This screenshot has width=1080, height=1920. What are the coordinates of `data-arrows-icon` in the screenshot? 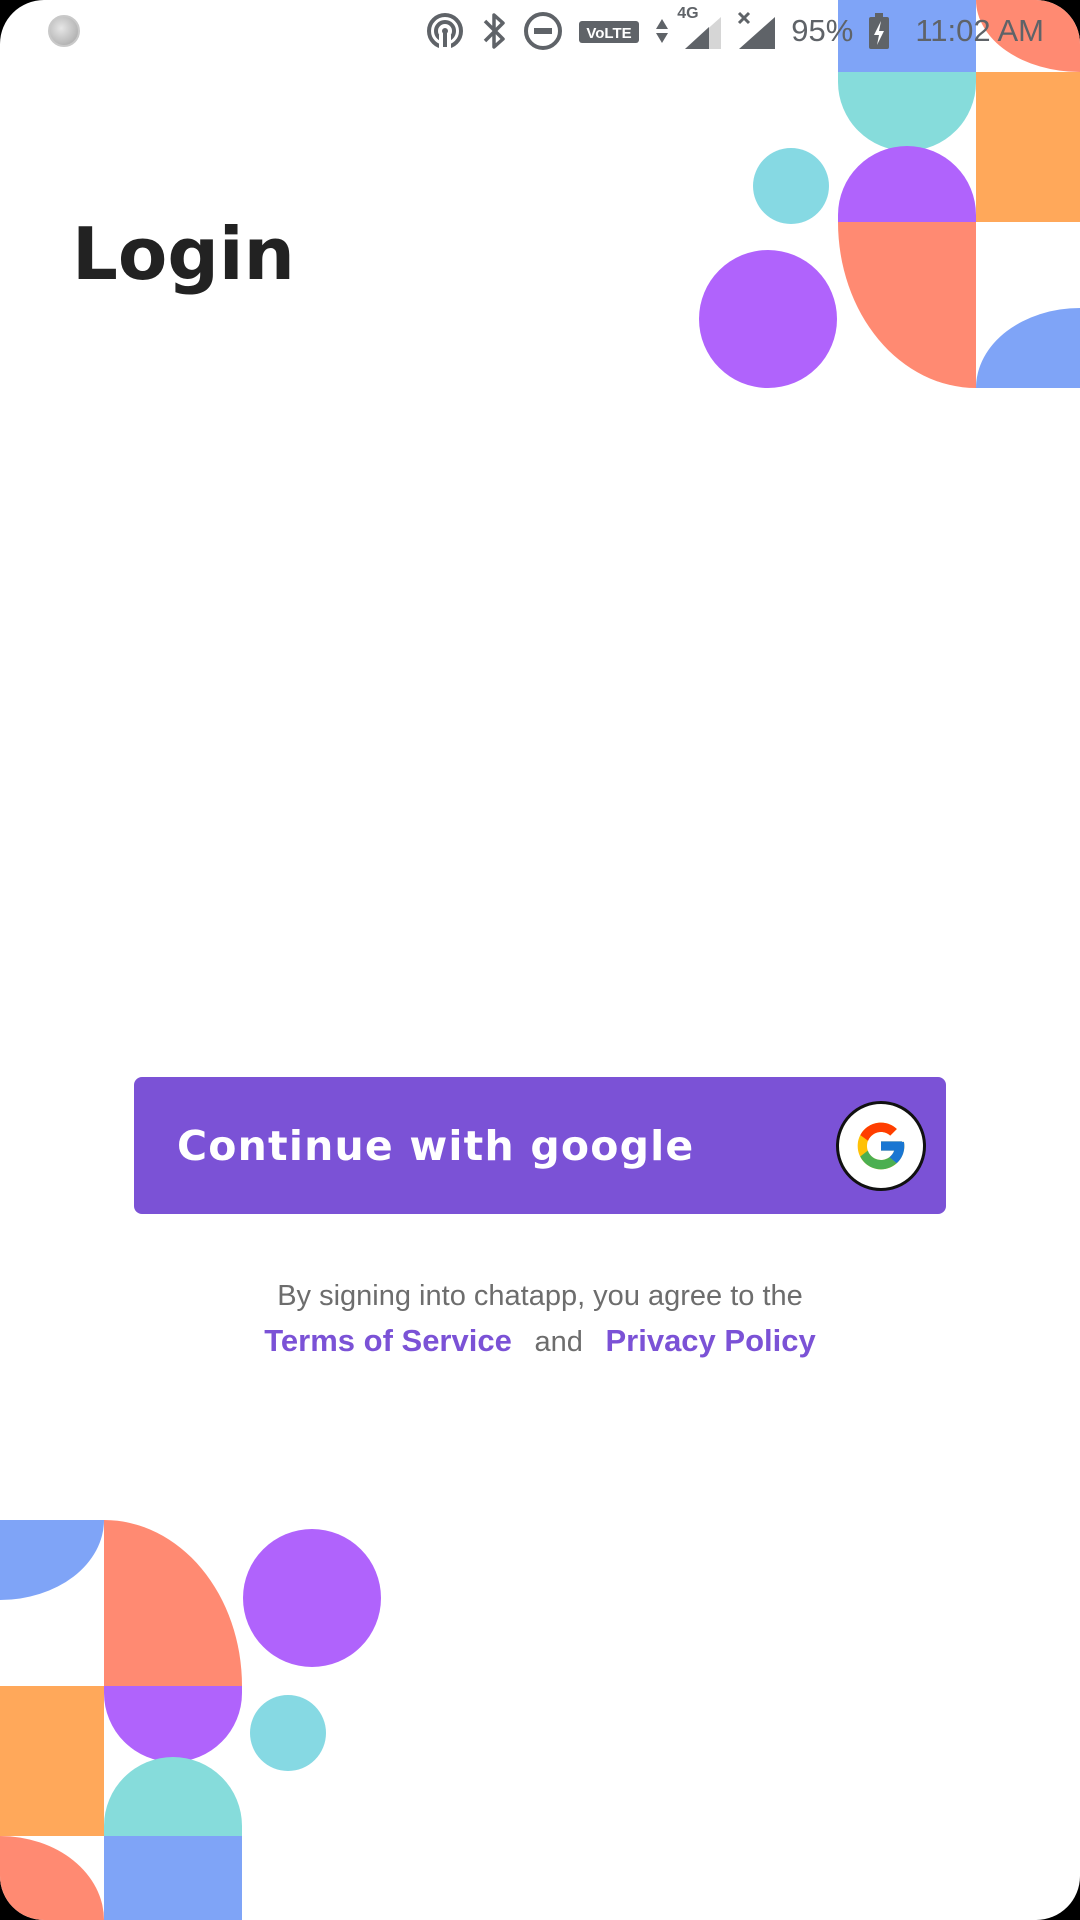 It's located at (662, 31).